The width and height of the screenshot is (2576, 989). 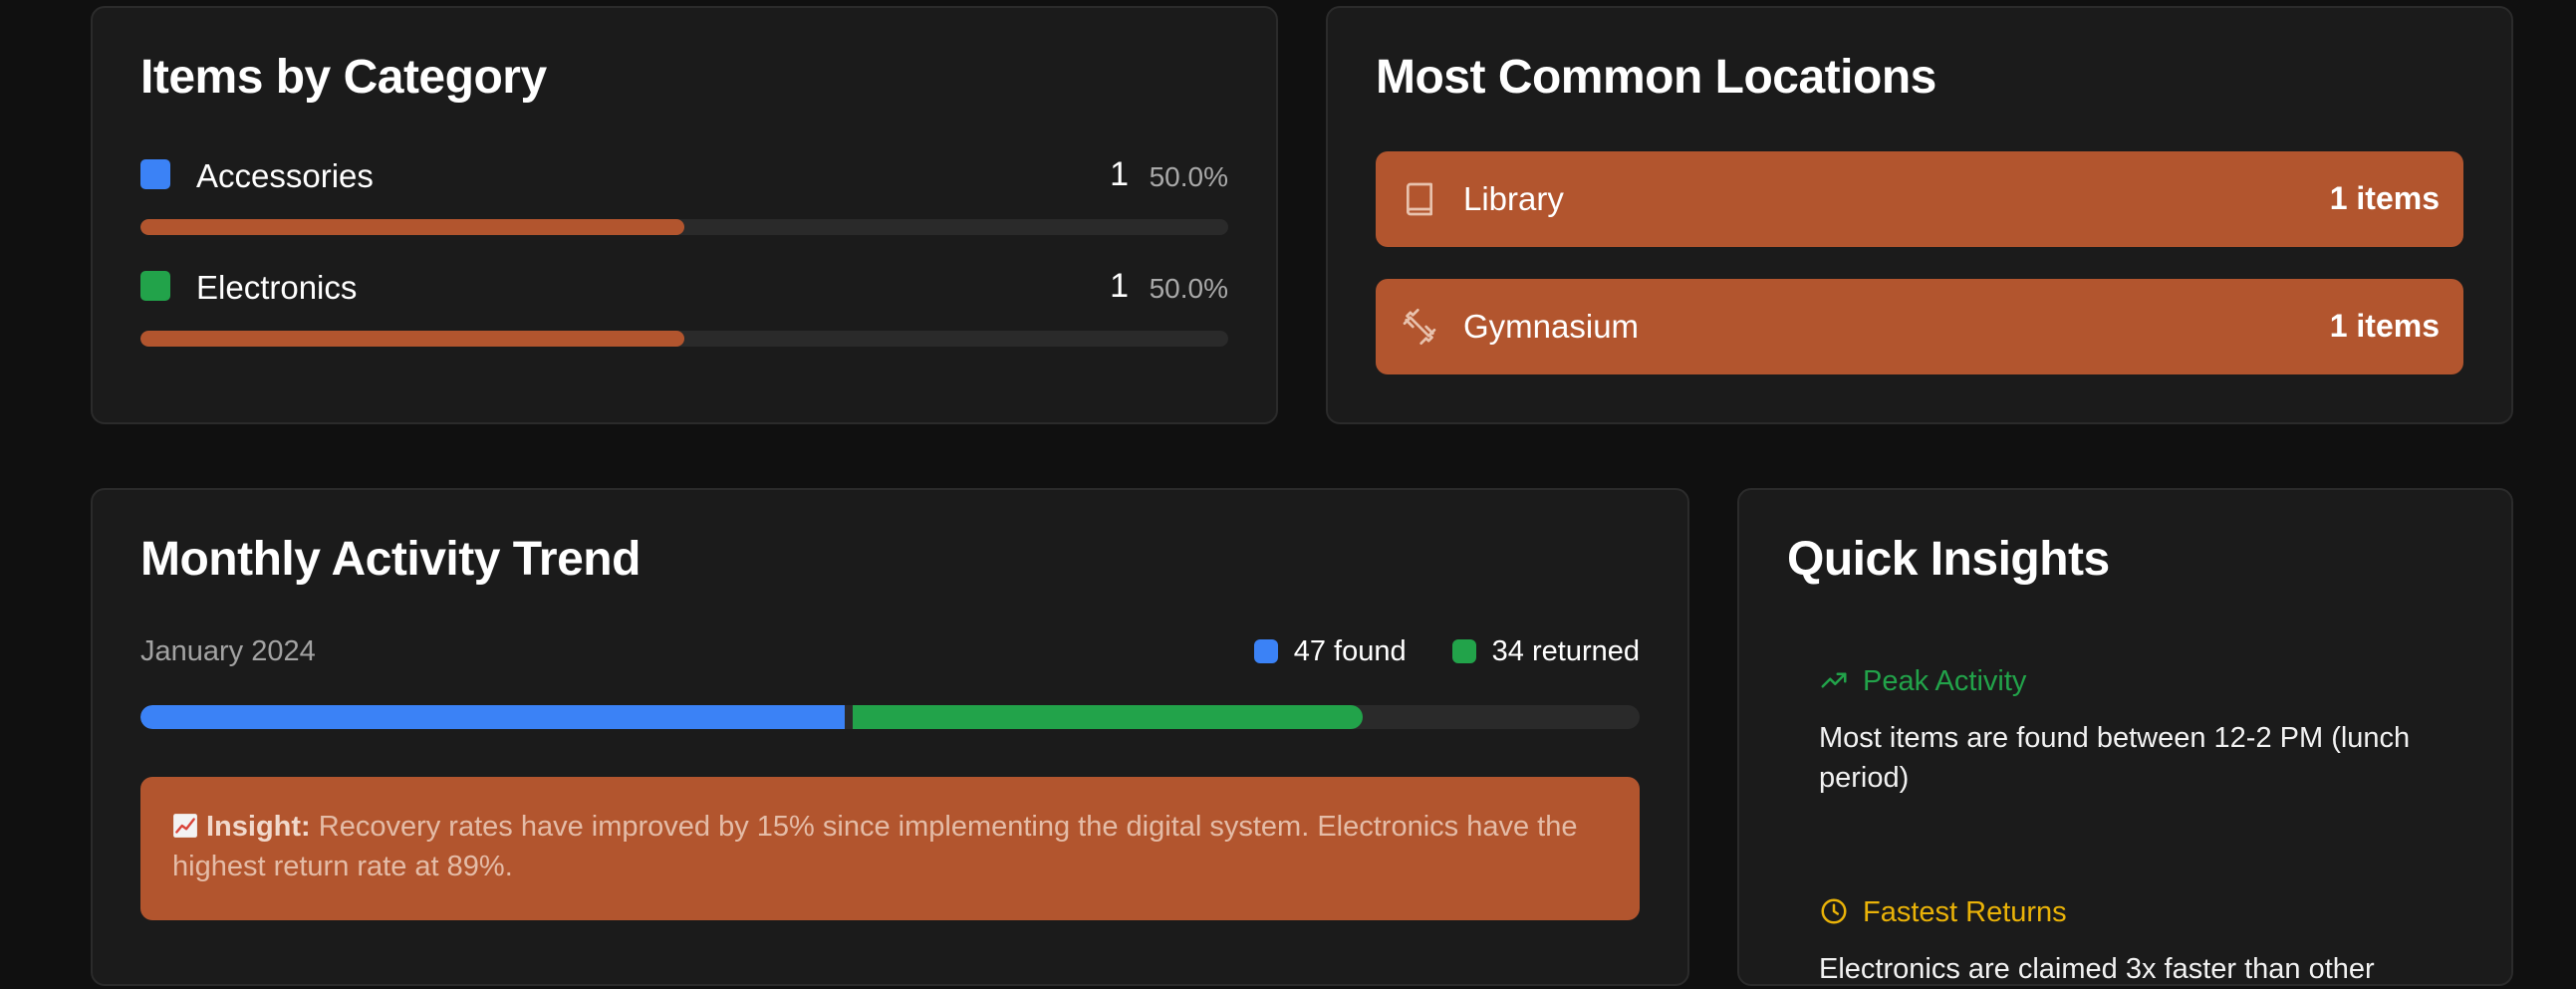 What do you see at coordinates (285, 175) in the screenshot?
I see `category-label: Accessories` at bounding box center [285, 175].